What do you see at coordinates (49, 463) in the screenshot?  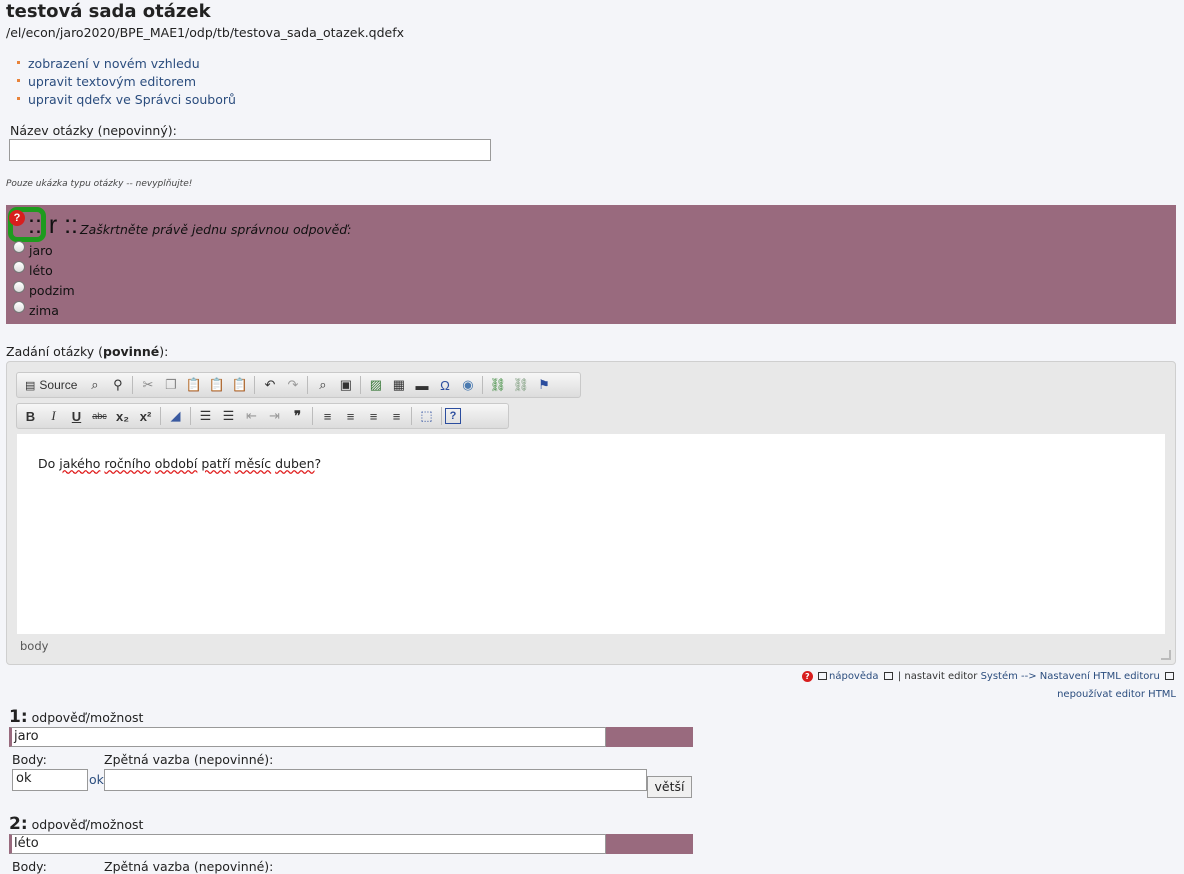 I see `text-word: Do` at bounding box center [49, 463].